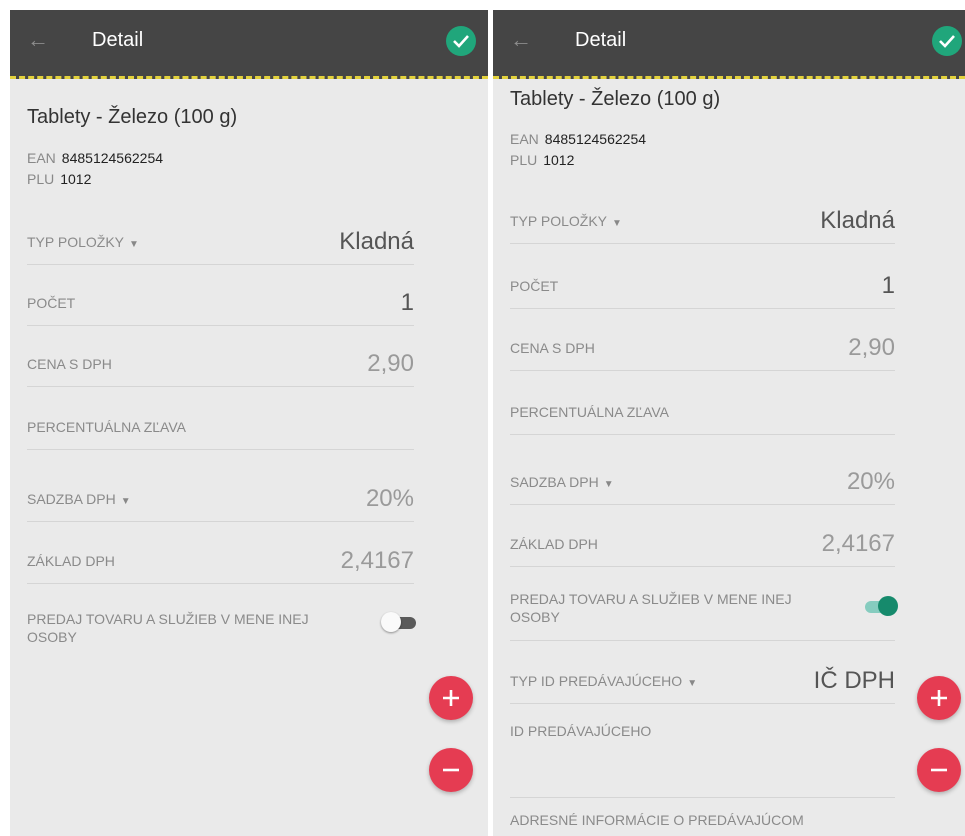 The image size is (965, 836). What do you see at coordinates (596, 681) in the screenshot?
I see `seller-id-type-label: TYP ID PREDÁVAJÚCEHO` at bounding box center [596, 681].